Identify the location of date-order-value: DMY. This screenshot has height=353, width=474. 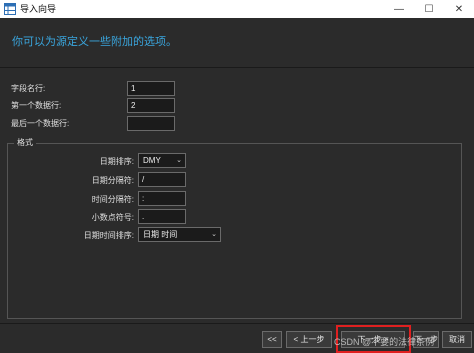
(152, 160).